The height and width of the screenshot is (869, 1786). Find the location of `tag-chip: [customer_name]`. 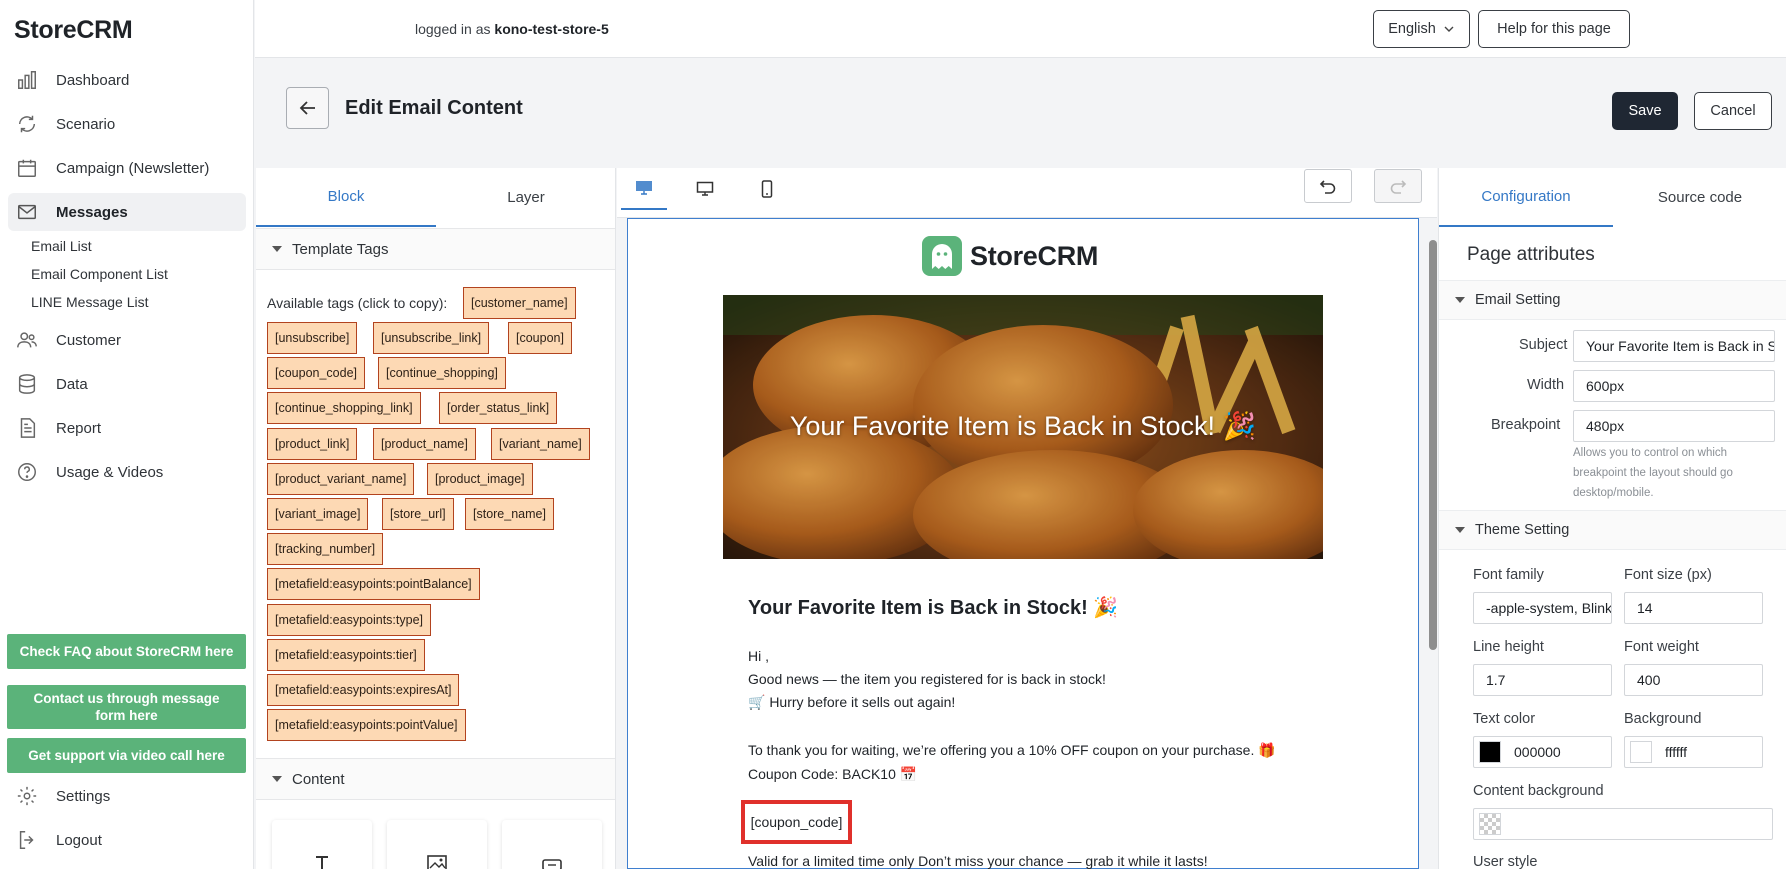

tag-chip: [customer_name] is located at coordinates (519, 303).